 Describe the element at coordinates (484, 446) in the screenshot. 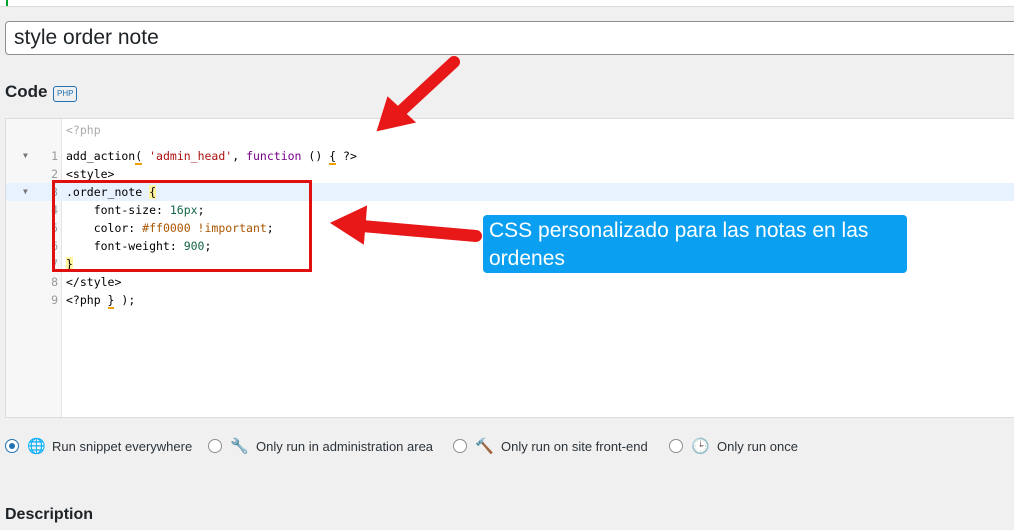

I see `hammer-icon: 🔨` at that location.